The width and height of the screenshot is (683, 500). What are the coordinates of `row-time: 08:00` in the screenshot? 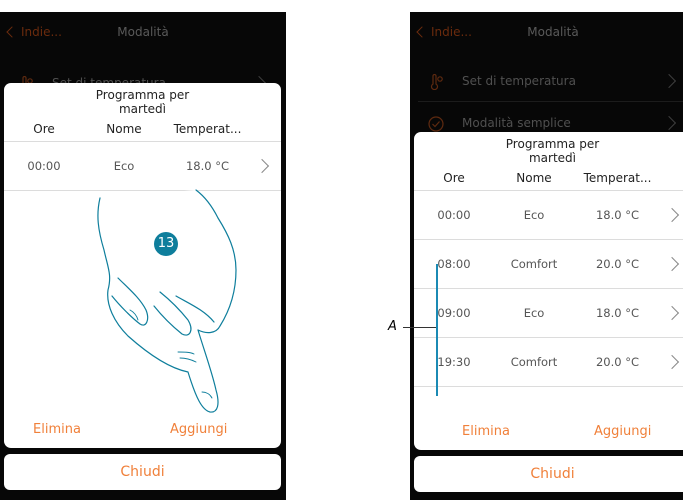 It's located at (454, 264).